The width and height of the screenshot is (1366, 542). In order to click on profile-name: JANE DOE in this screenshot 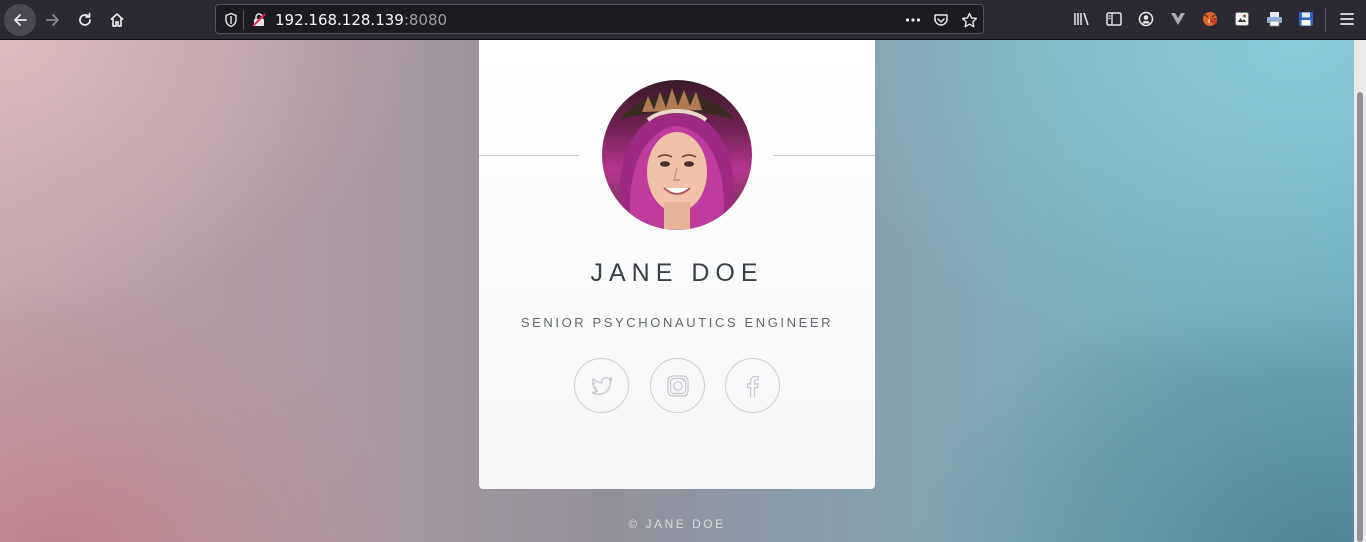, I will do `click(677, 273)`.